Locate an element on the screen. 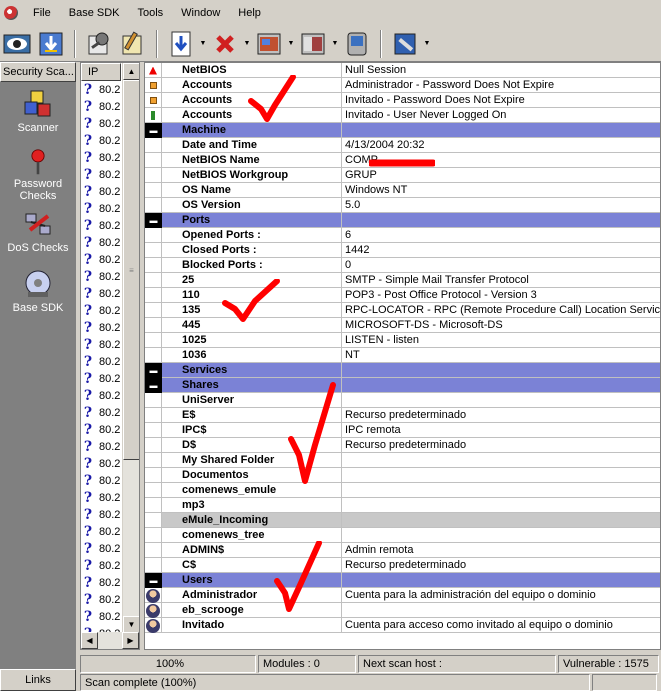  result-row: NetBIOS Workgroup GRUP is located at coordinates (402, 175).